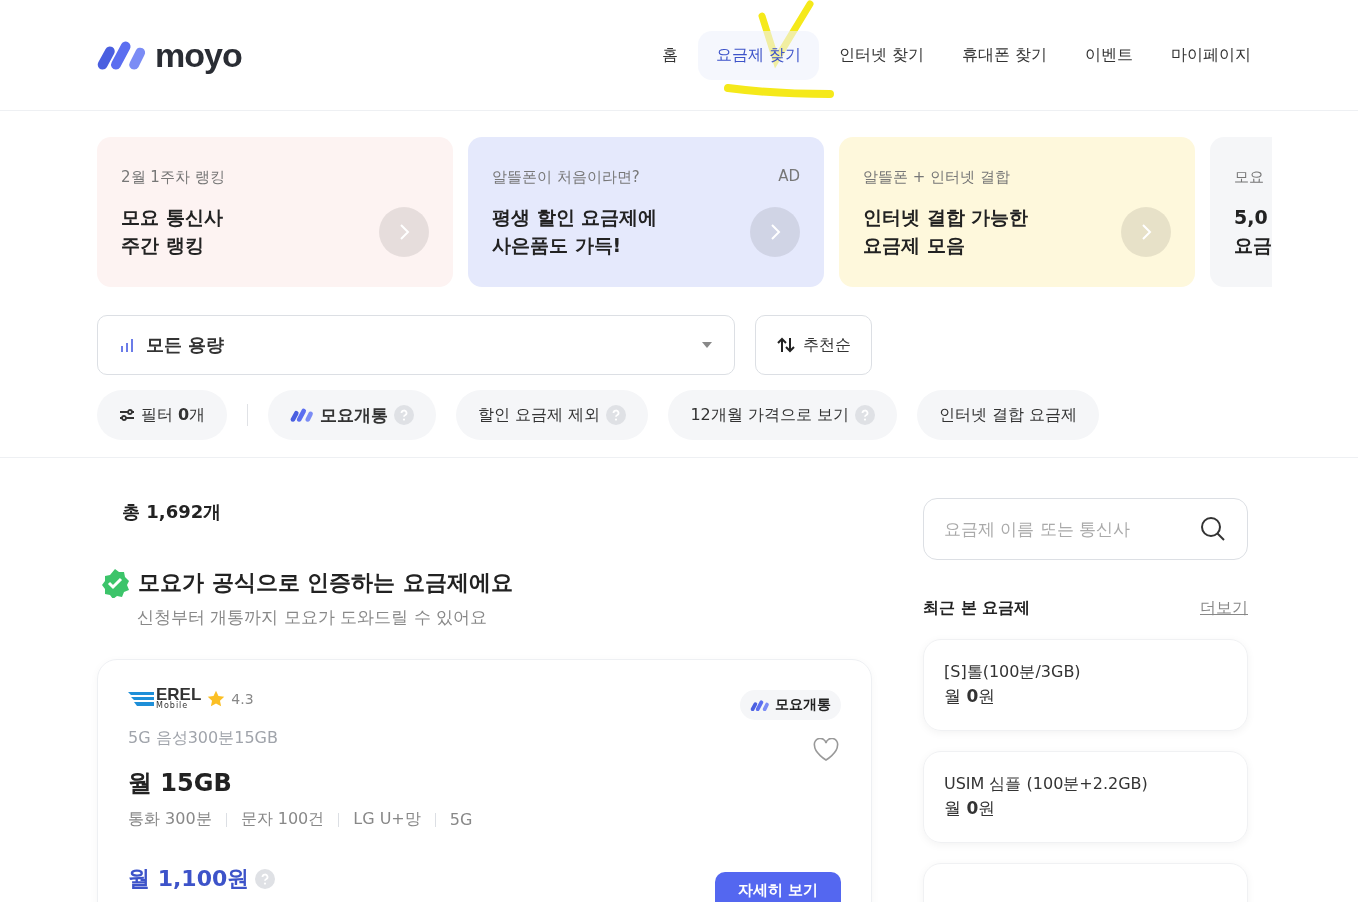  I want to click on section-subtitle: 신청부터 개통까지 모요가 도와드릴 수 있어요, so click(313, 617).